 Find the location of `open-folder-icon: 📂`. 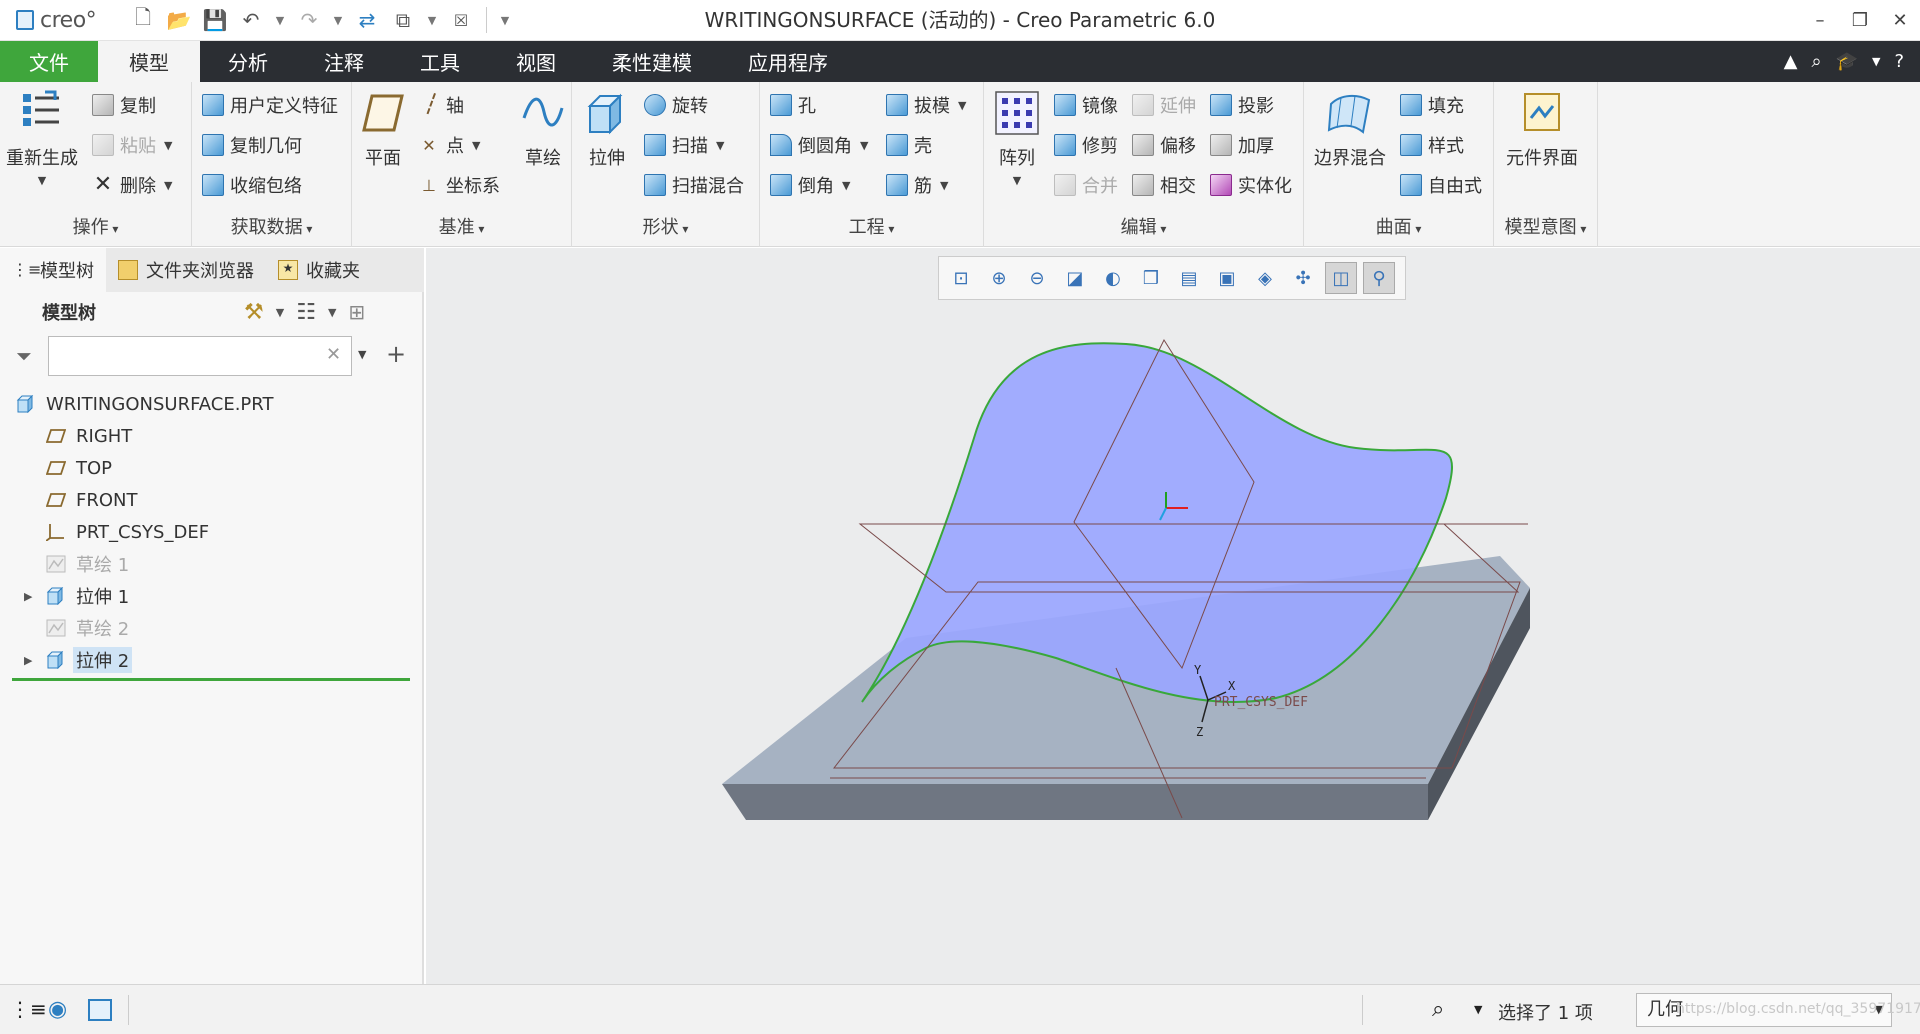

open-folder-icon: 📂 is located at coordinates (179, 20).